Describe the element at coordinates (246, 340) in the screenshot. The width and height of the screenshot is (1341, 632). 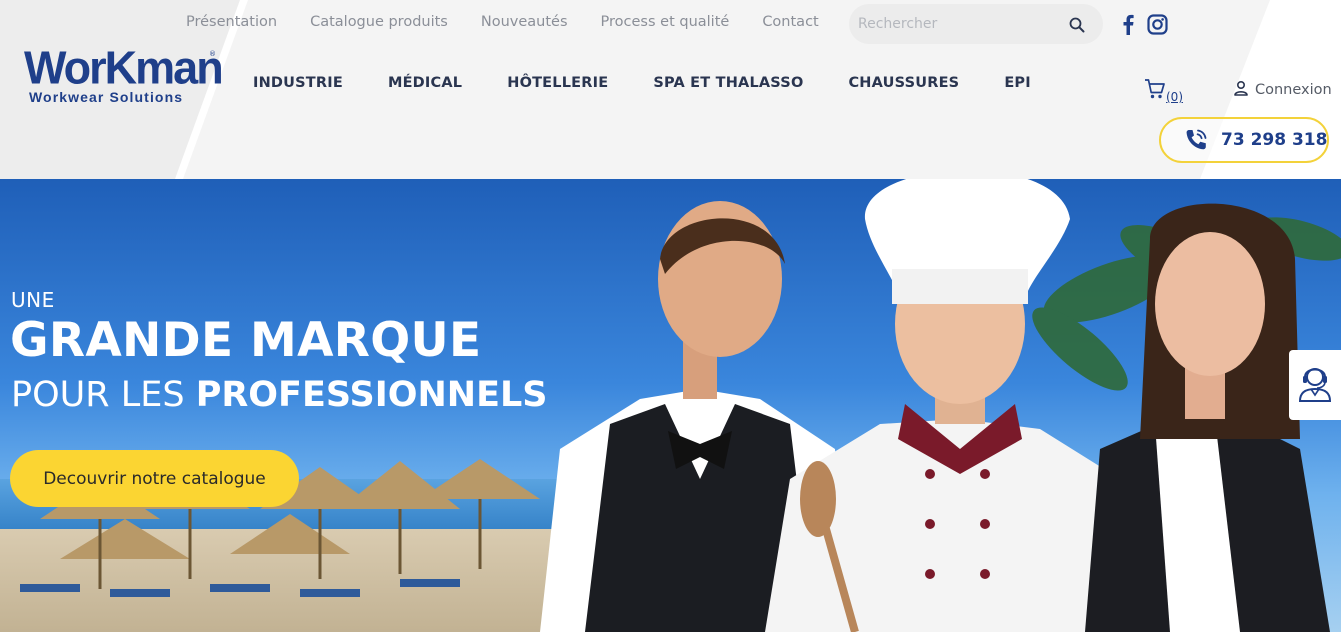
I see `hero-headline: GRANDE MARQUE` at that location.